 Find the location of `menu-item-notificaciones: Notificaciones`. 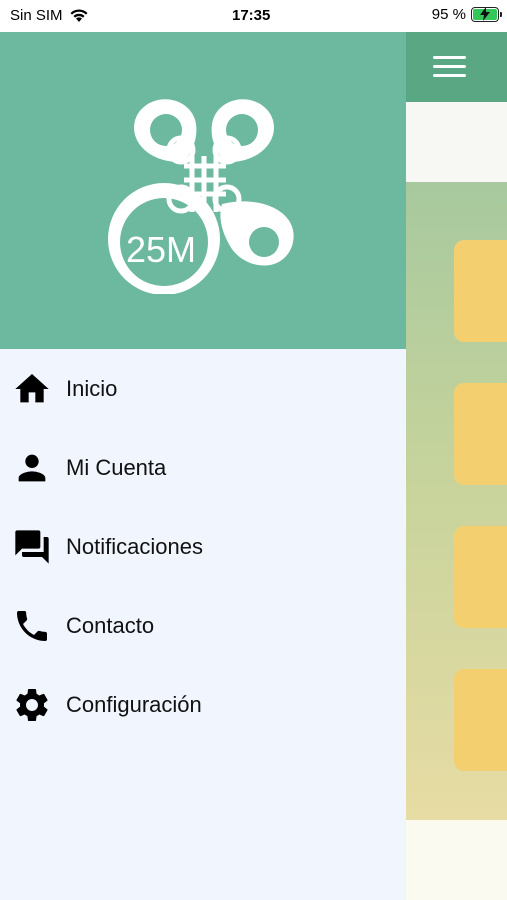

menu-item-notificaciones: Notificaciones is located at coordinates (203, 546).